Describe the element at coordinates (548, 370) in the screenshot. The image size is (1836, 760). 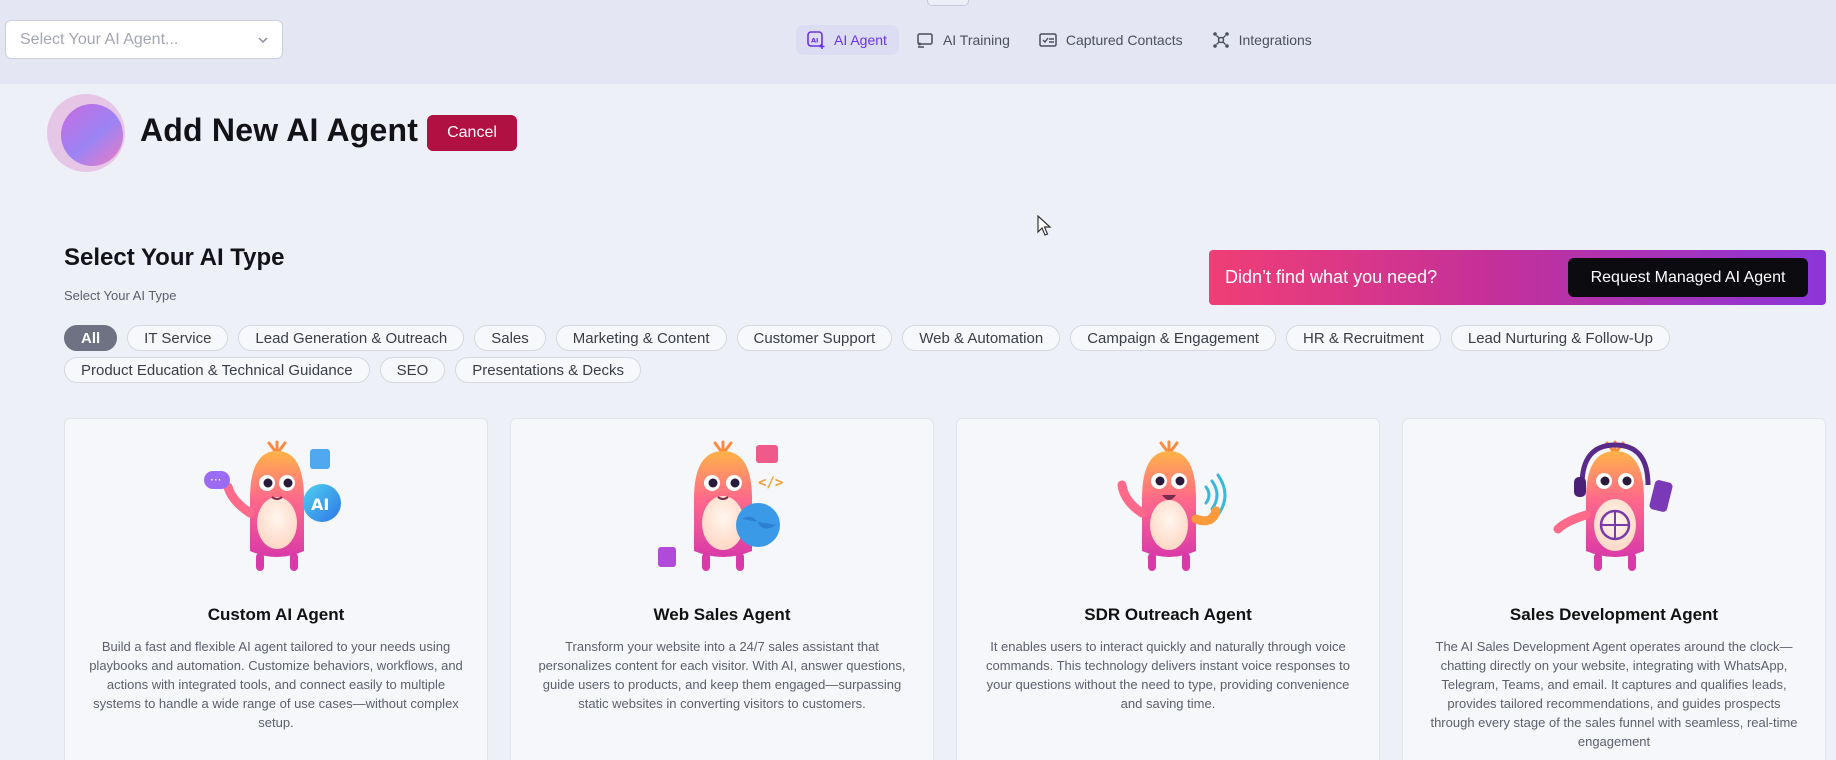
I see `filter-chip-presentations: Presentations & Decks` at that location.